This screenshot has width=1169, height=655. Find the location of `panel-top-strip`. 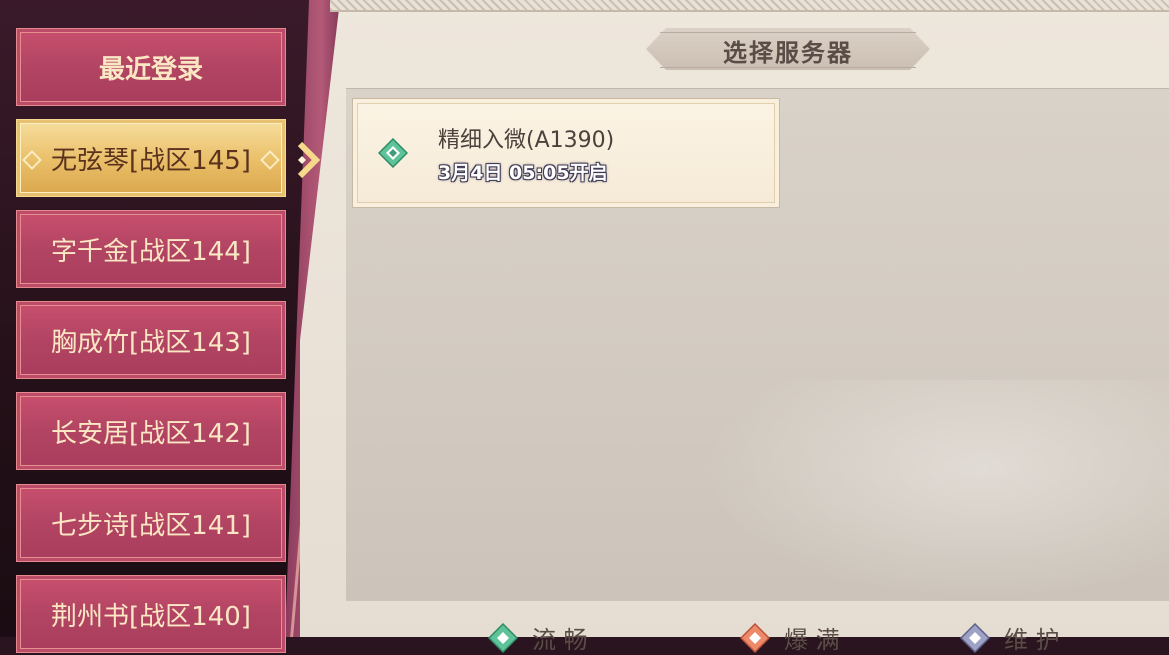

panel-top-strip is located at coordinates (749, 6).